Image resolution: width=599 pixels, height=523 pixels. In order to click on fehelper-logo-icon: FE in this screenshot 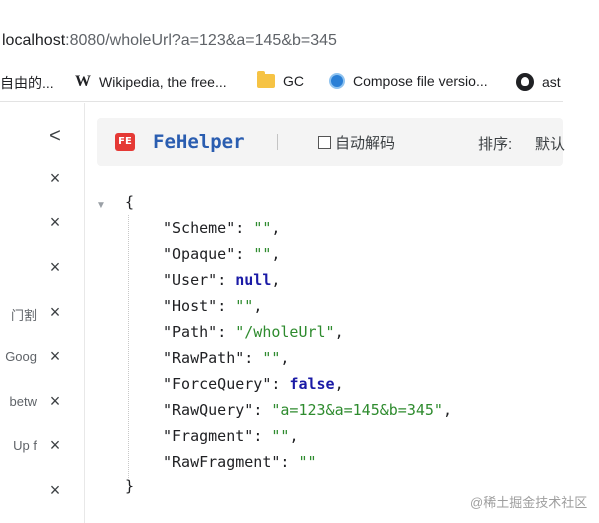, I will do `click(125, 142)`.